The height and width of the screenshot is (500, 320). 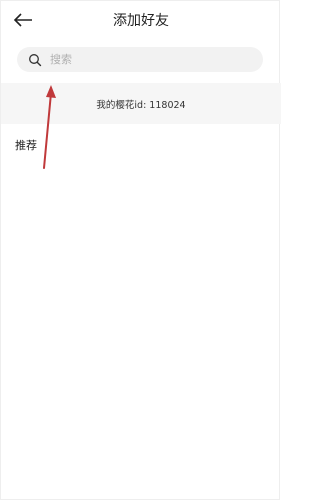 What do you see at coordinates (150, 59) in the screenshot?
I see `search-input` at bounding box center [150, 59].